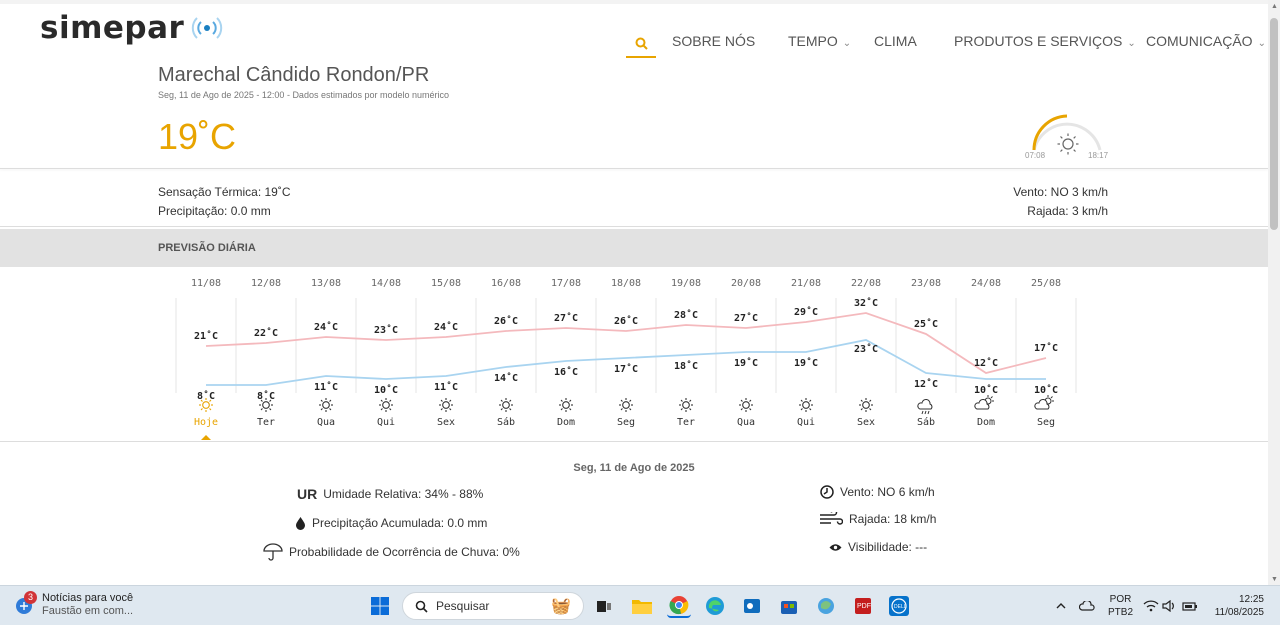 The image size is (1280, 625). Describe the element at coordinates (224, 192) in the screenshot. I see `feels-like: Sensação Térmica: 19˚C` at that location.